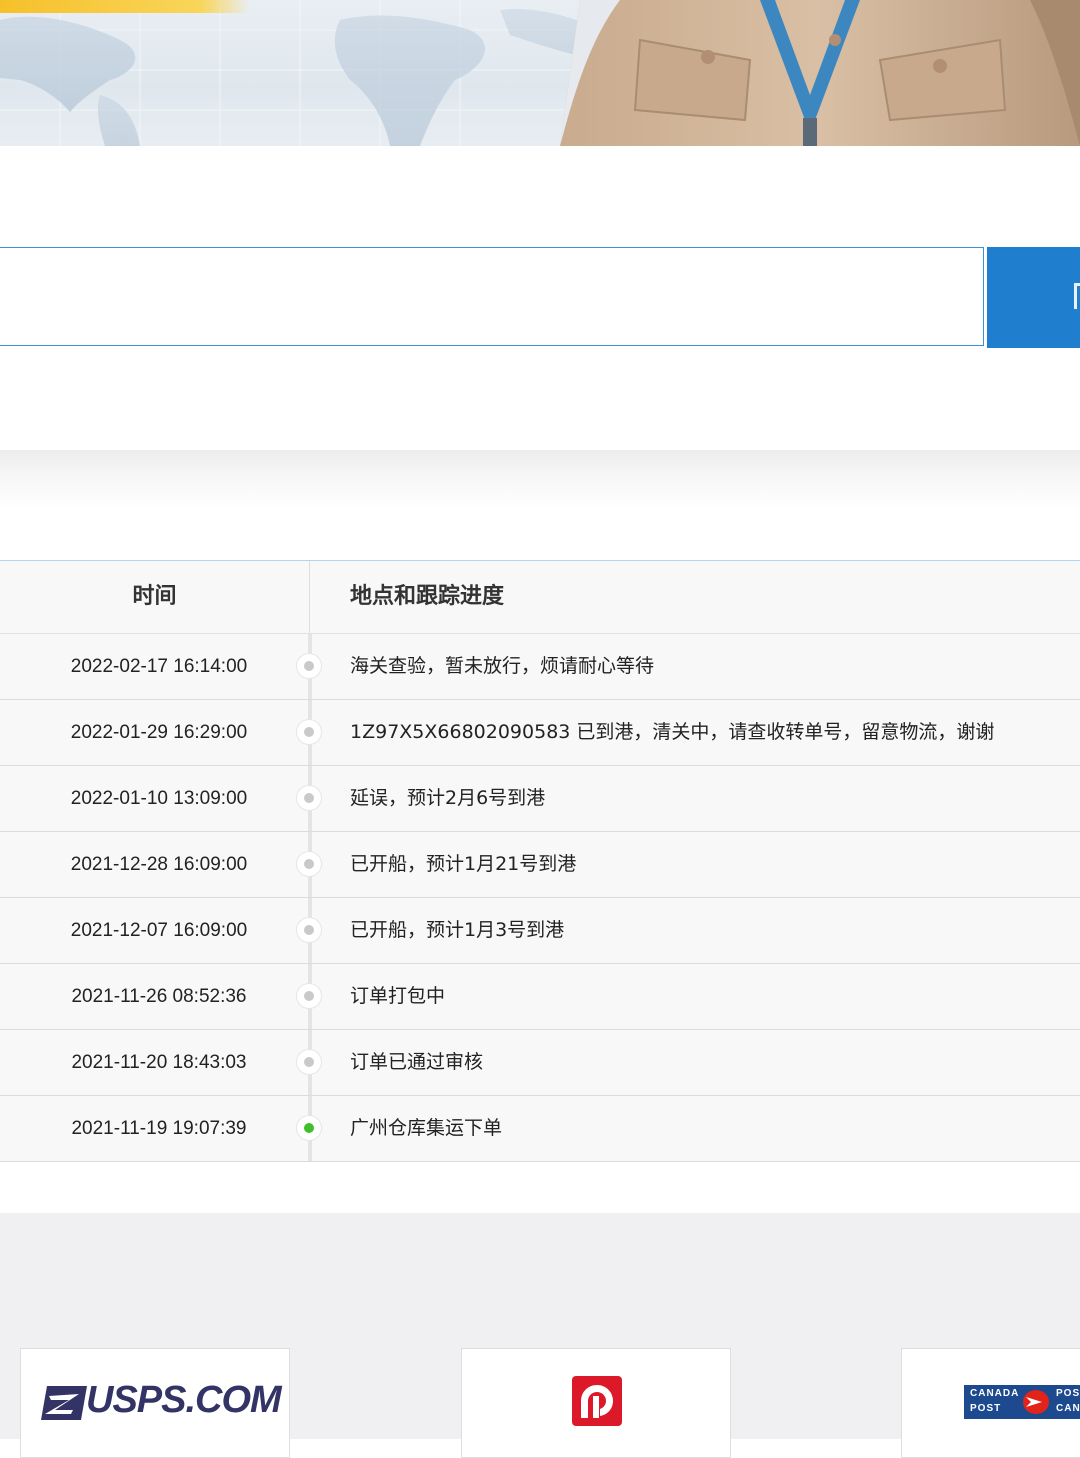  What do you see at coordinates (457, 930) in the screenshot?
I see `event-description: 已开船，预计1月3号到港` at bounding box center [457, 930].